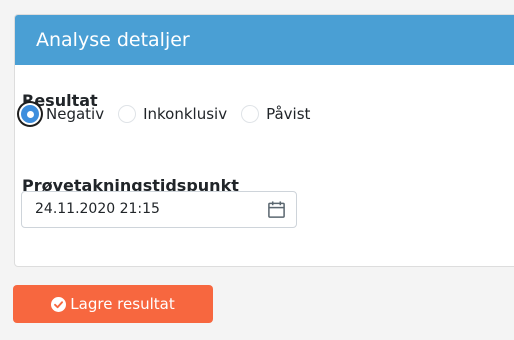  I want to click on save-result-button: Lagre resultat, so click(113, 304).